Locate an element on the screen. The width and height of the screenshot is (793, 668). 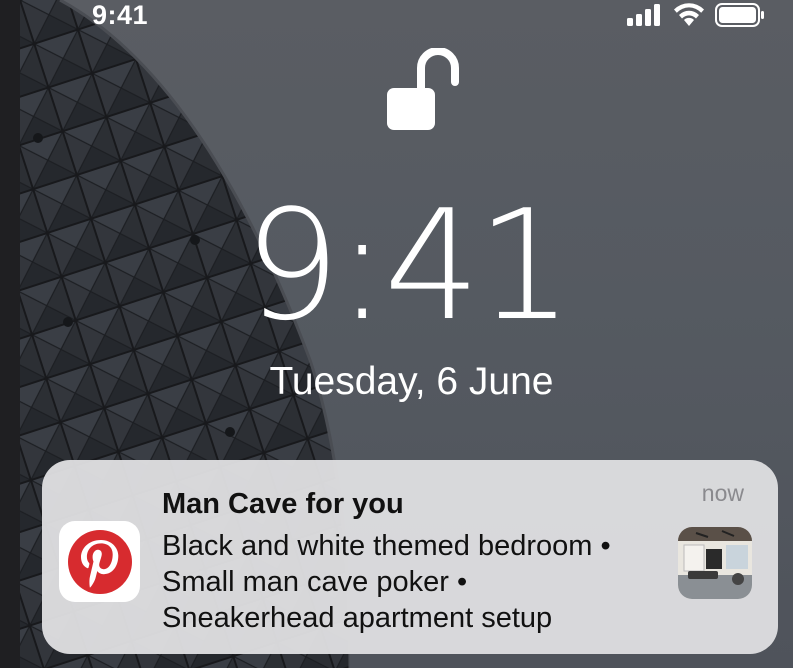
pinterest-icon is located at coordinates (99, 561).